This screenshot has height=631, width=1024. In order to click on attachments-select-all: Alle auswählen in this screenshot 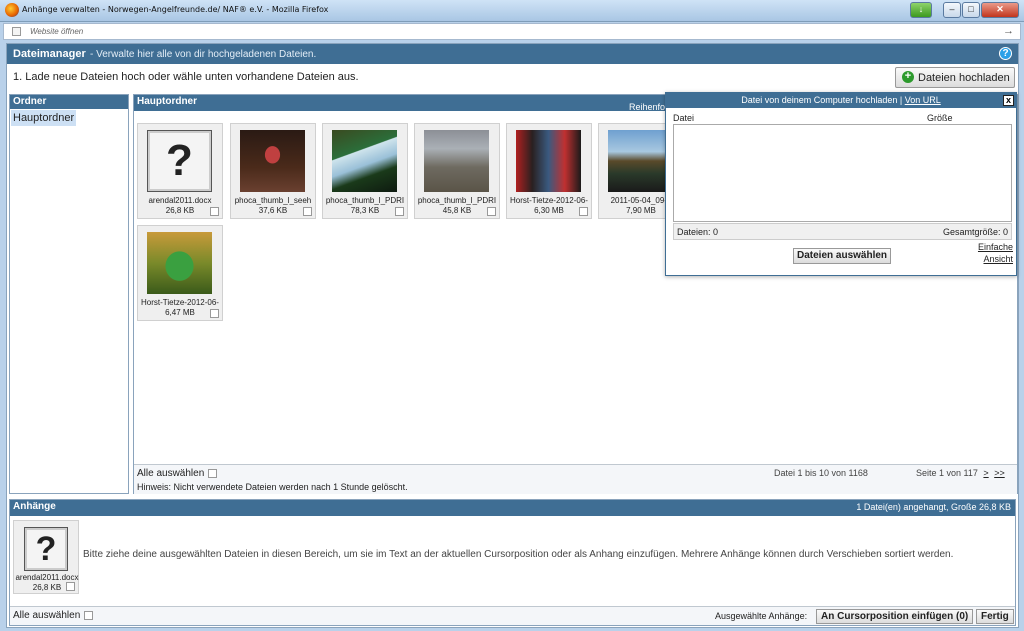, I will do `click(53, 615)`.